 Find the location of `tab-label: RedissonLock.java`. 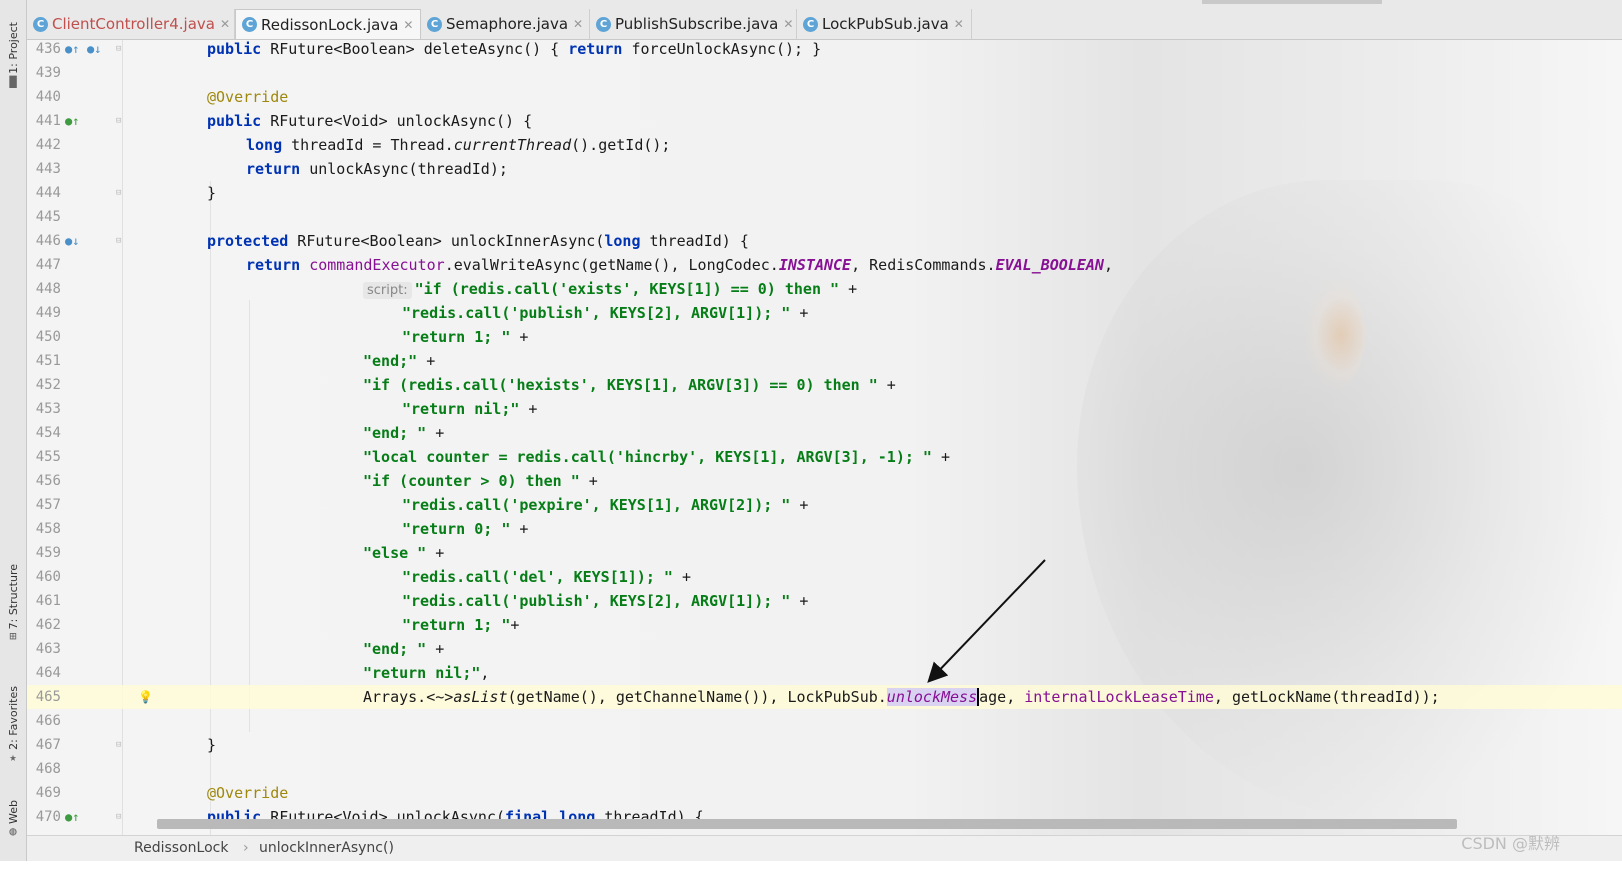

tab-label: RedissonLock.java is located at coordinates (330, 24).